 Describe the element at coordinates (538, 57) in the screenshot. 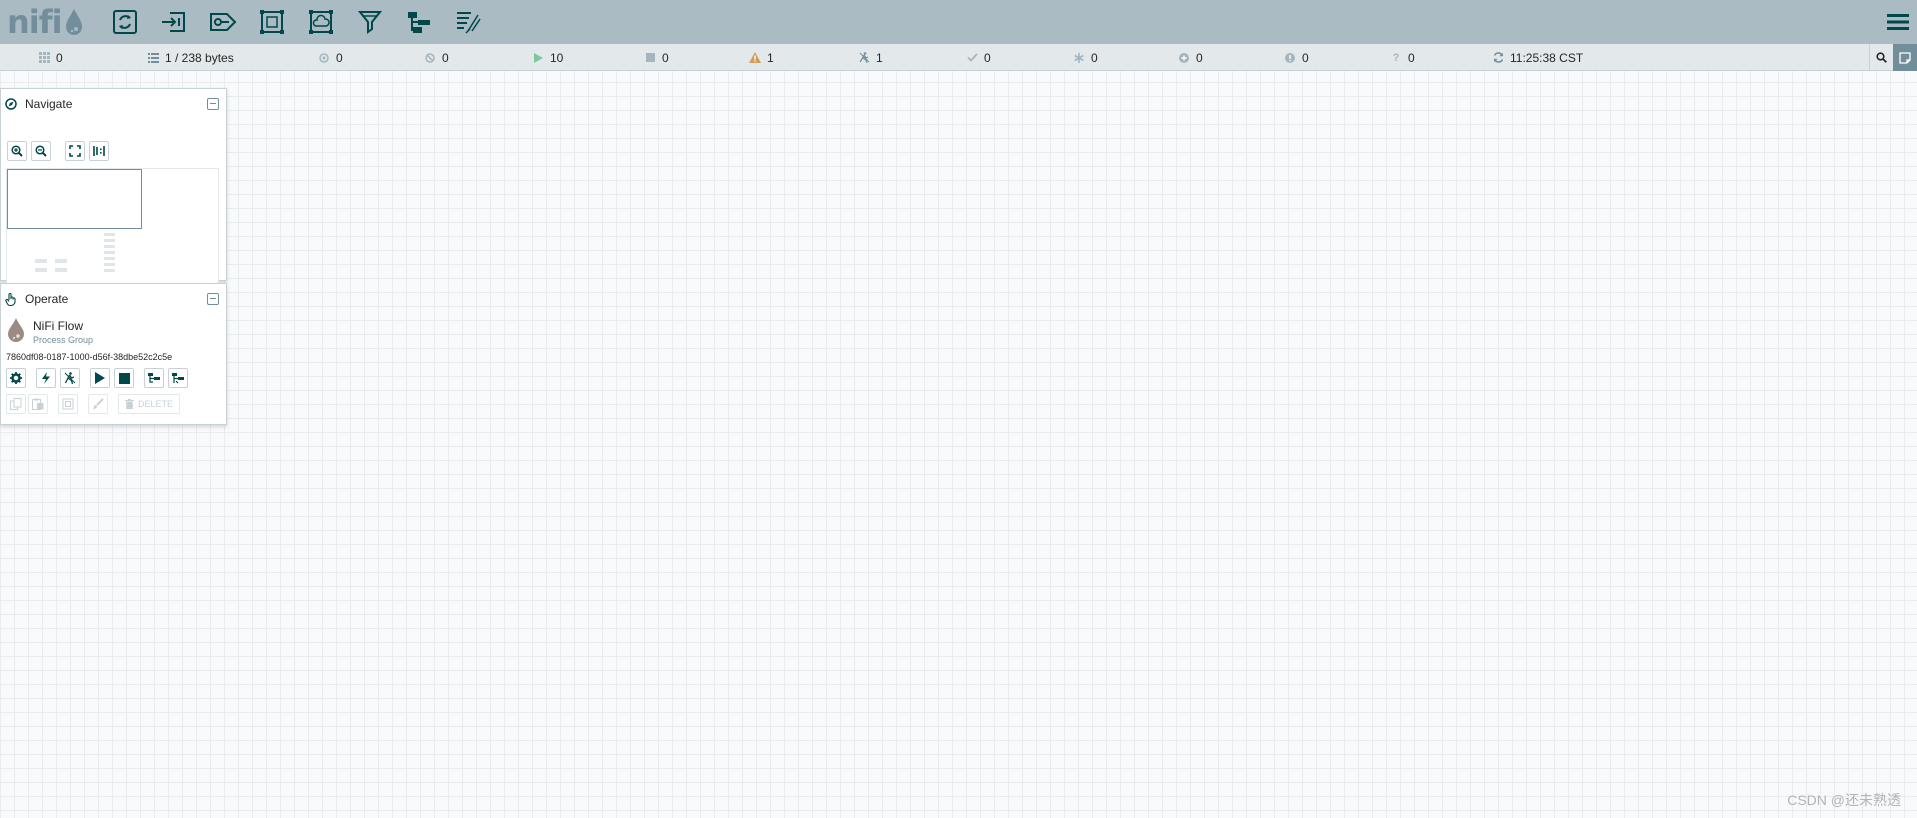

I see `running-icon` at that location.